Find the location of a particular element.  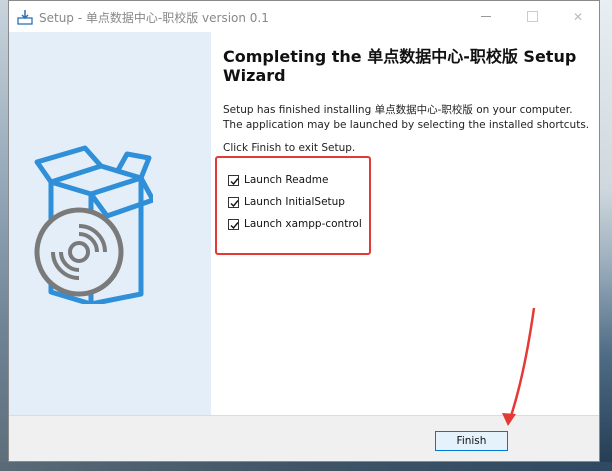

minimize-button is located at coordinates (486, 16).